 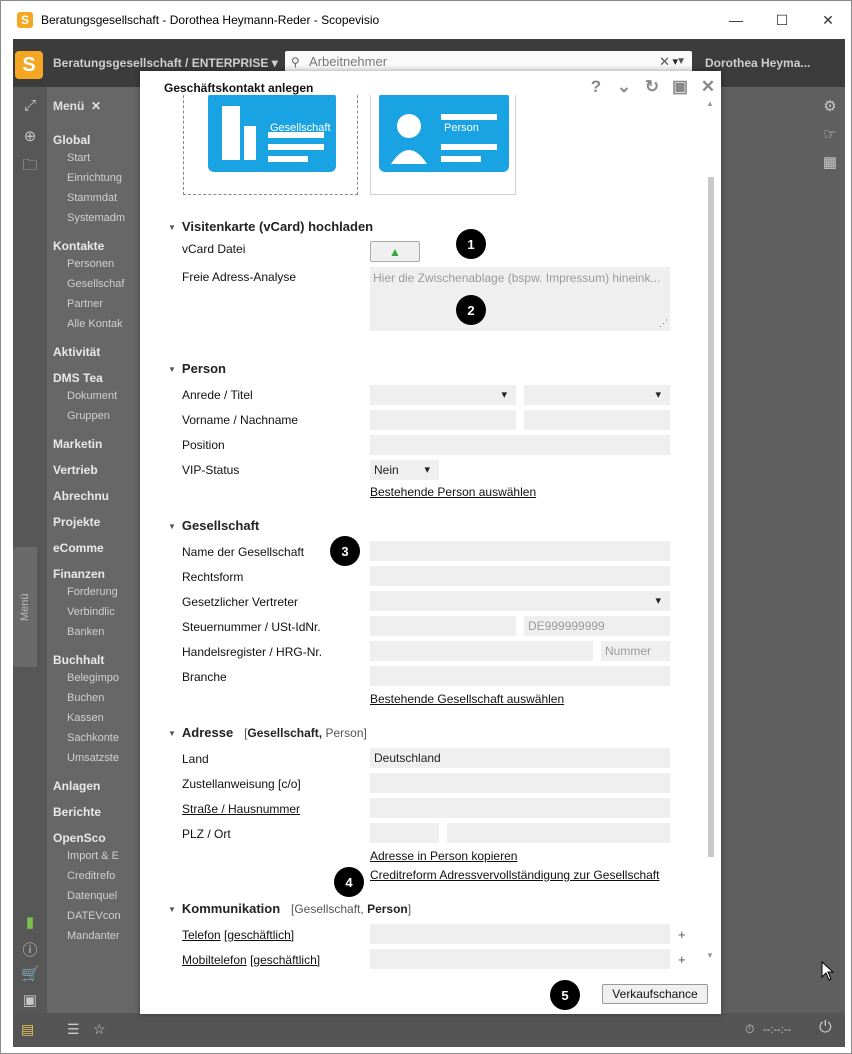 What do you see at coordinates (213, 525) in the screenshot?
I see `section-company: ▼ Gesellschaft` at bounding box center [213, 525].